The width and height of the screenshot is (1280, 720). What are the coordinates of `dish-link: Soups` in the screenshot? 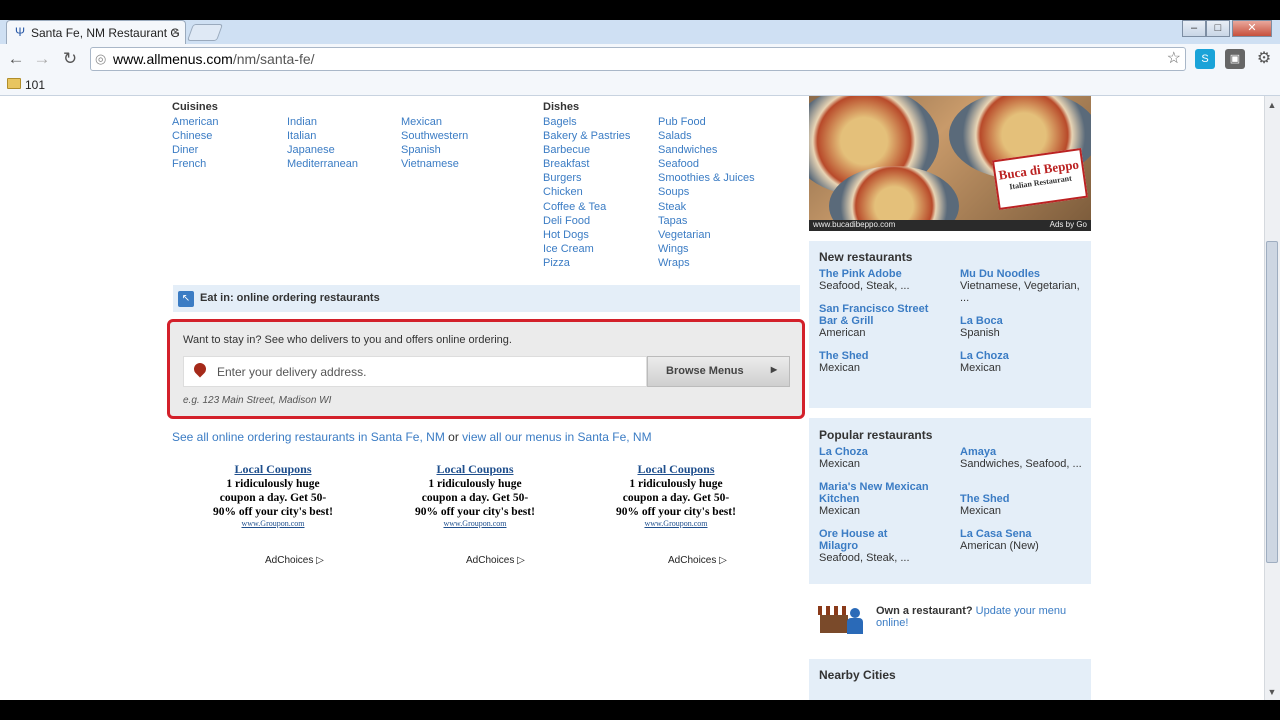 It's located at (706, 192).